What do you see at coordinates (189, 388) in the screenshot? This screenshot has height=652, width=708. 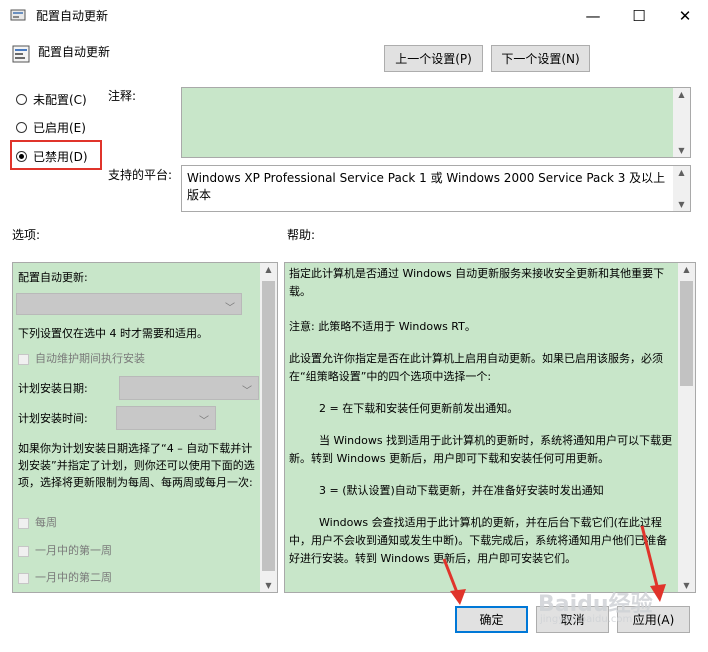 I see `install-day-select: ﹀` at bounding box center [189, 388].